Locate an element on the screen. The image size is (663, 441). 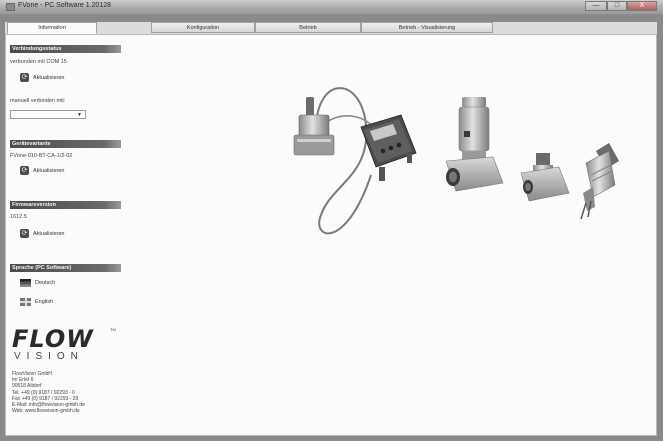
address-line: Tel. +49 (0) 9187 / 92293 - 0 is located at coordinates (43, 392).